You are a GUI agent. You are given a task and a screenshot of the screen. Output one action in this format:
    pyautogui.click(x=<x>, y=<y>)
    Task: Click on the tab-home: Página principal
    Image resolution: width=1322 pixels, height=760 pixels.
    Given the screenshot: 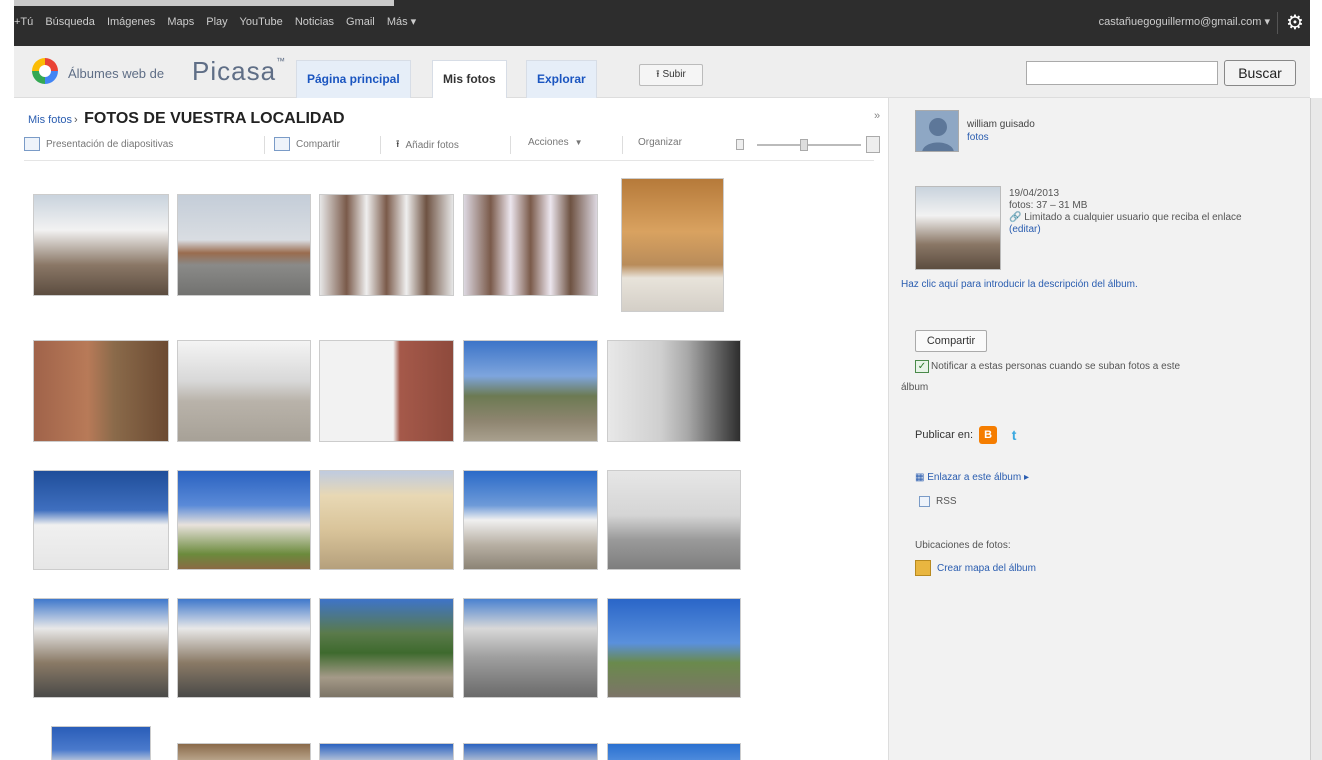 What is the action you would take?
    pyautogui.click(x=353, y=79)
    